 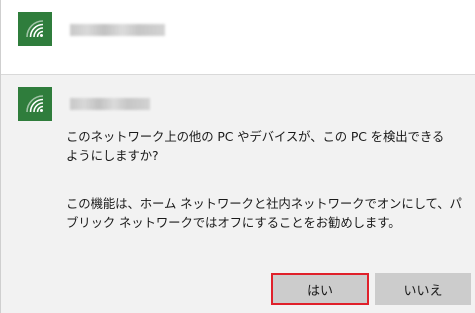 What do you see at coordinates (320, 289) in the screenshot?
I see `yes-button: はい` at bounding box center [320, 289].